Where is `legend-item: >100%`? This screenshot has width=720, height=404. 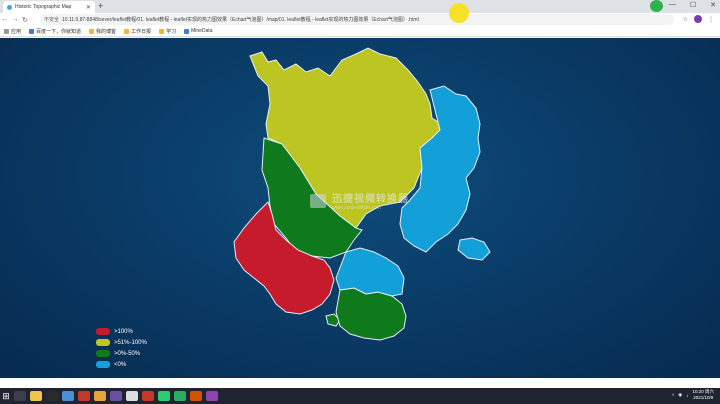
legend-item: >100% is located at coordinates (121, 331).